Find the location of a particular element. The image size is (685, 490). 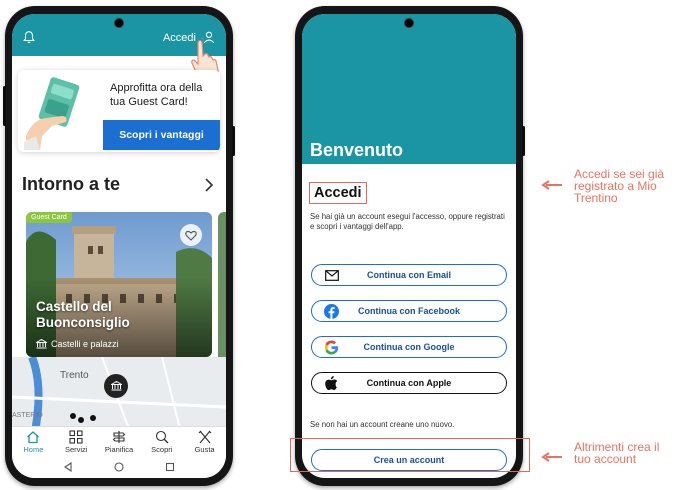

tab-pianifica: Pianifica is located at coordinates (119, 442).